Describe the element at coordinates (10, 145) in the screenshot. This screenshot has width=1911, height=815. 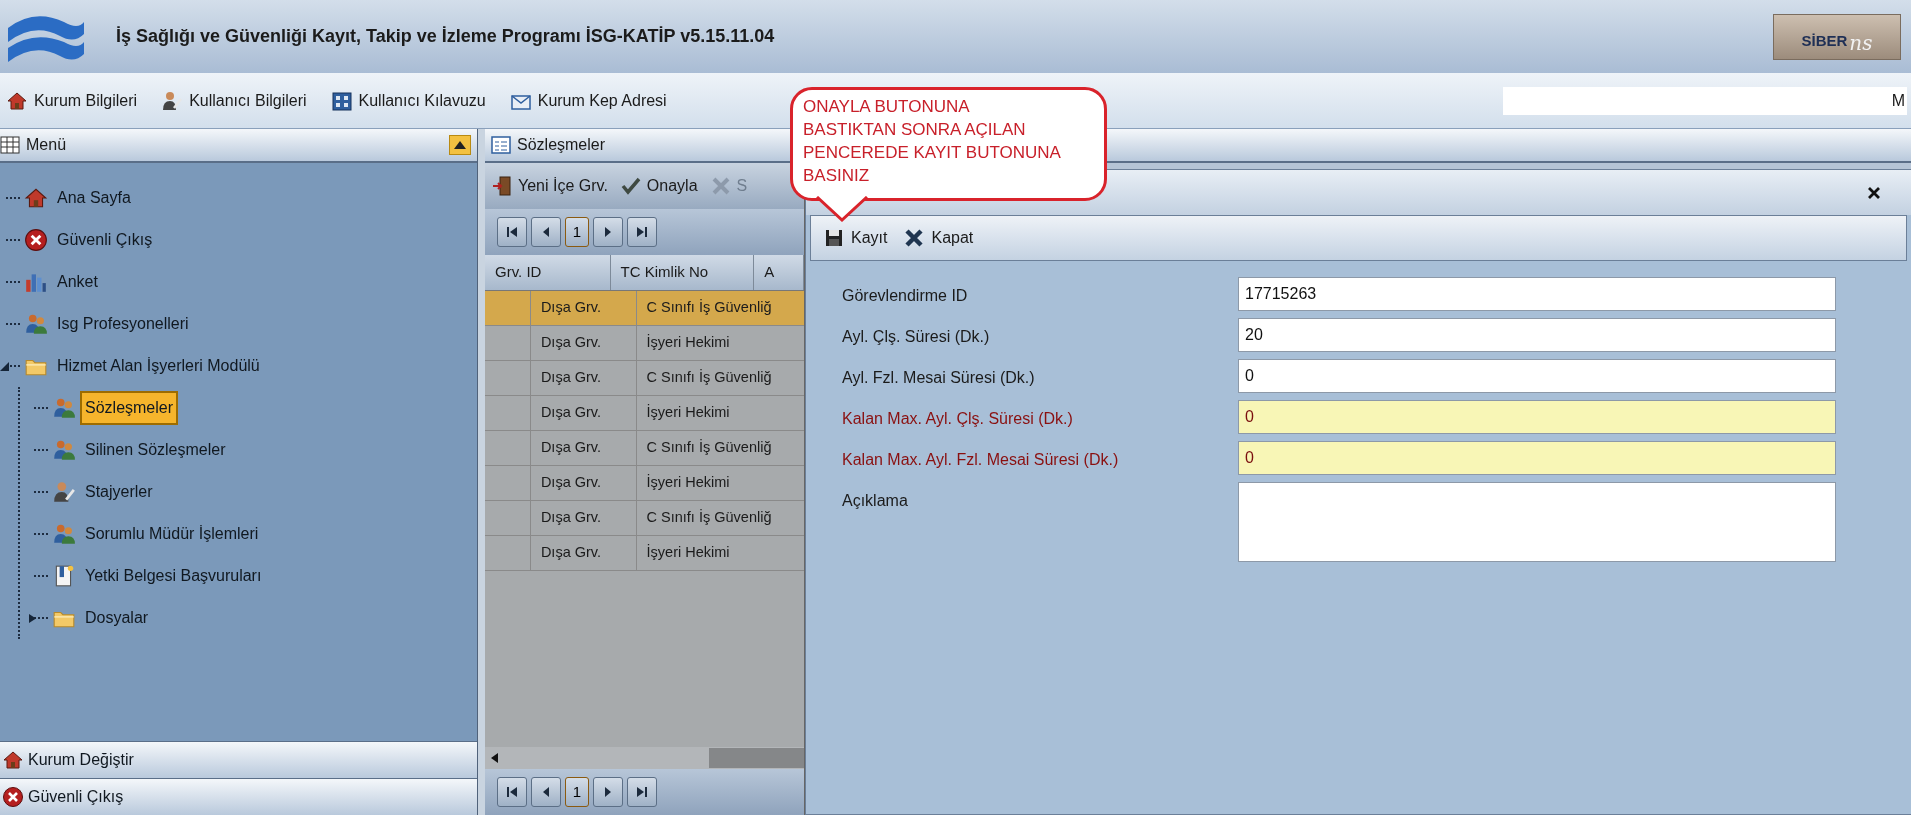
I see `grid-icon` at that location.